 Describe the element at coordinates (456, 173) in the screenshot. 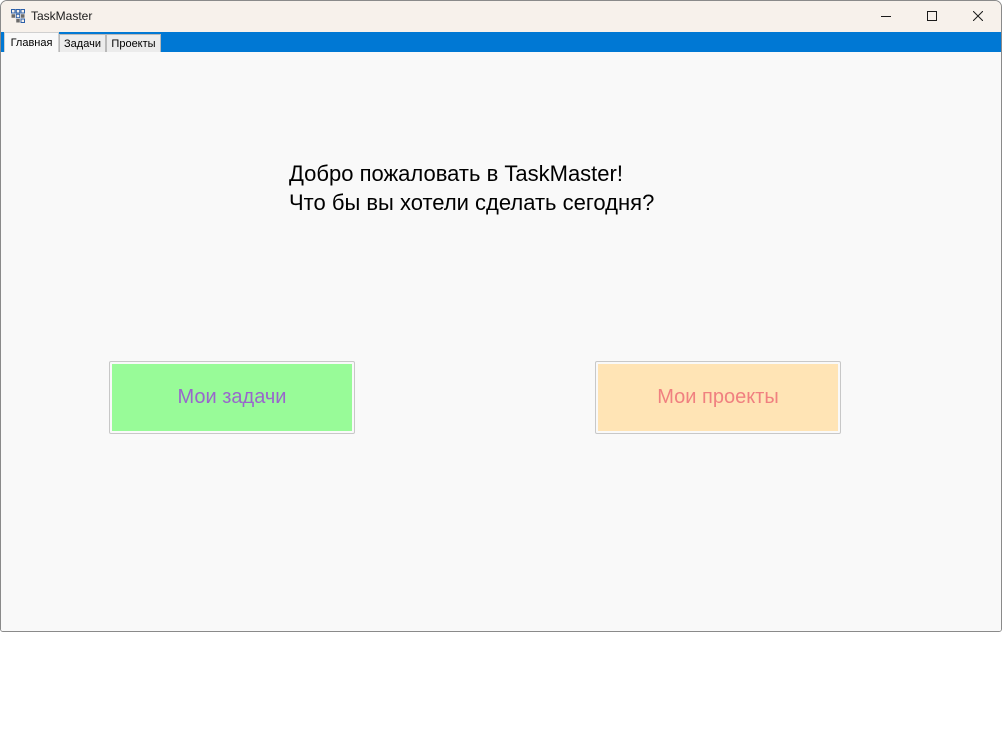

I see `welcome-line-1: Добро пожаловать в TaskMaster!` at that location.